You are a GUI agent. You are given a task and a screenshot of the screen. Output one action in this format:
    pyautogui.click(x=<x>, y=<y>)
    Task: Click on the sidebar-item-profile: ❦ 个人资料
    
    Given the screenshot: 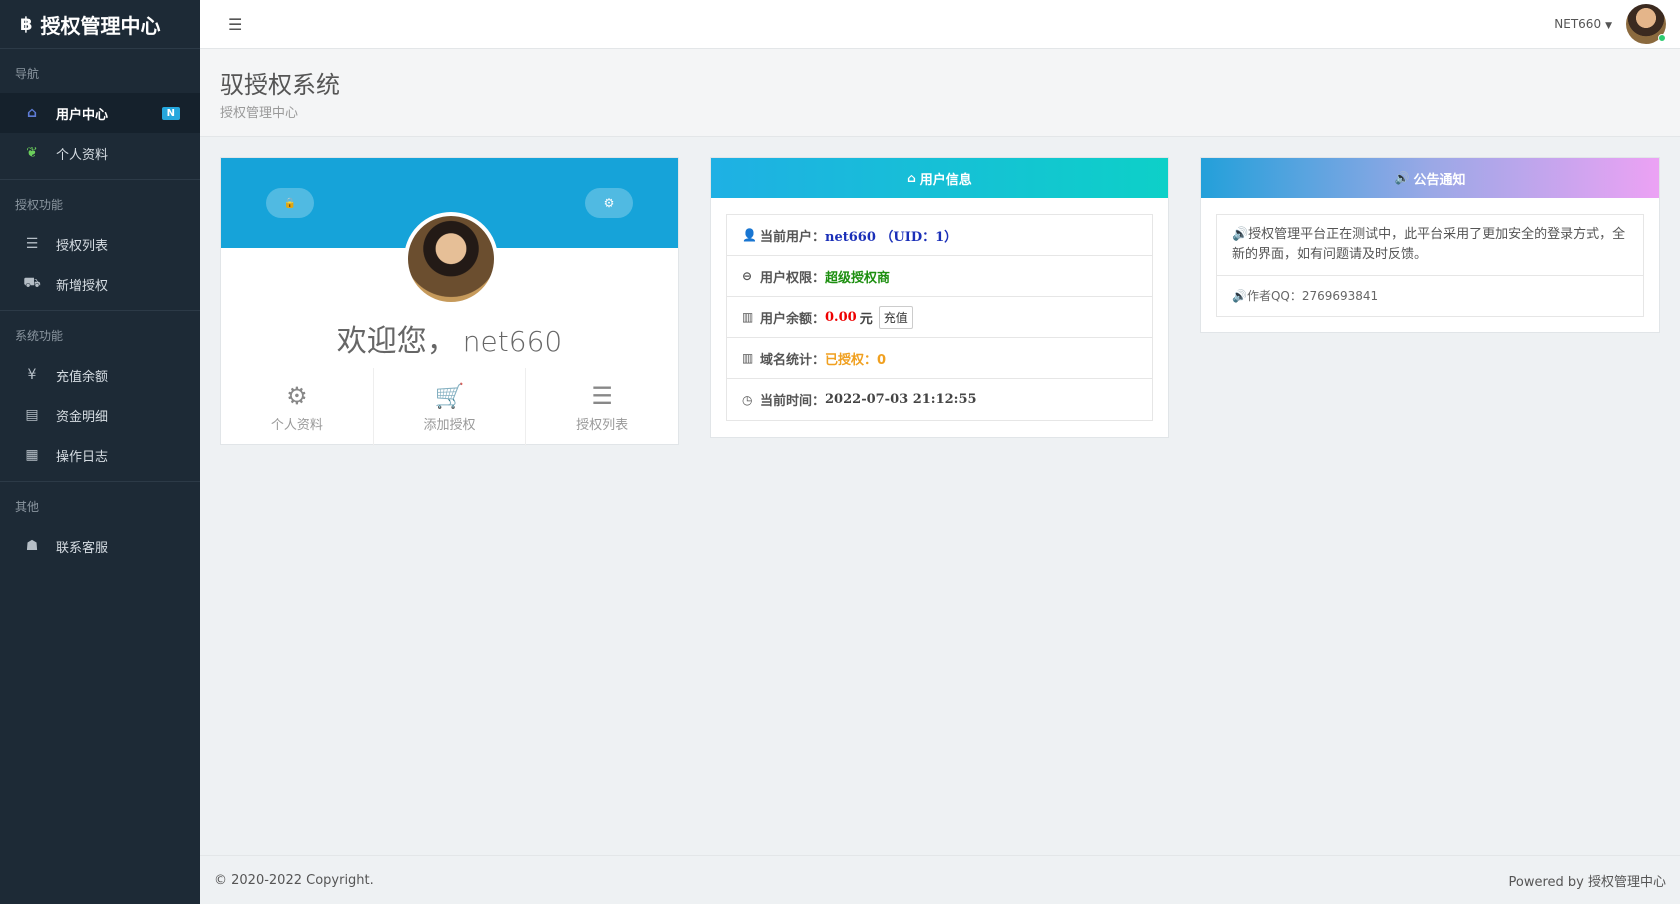 What is the action you would take?
    pyautogui.click(x=100, y=153)
    